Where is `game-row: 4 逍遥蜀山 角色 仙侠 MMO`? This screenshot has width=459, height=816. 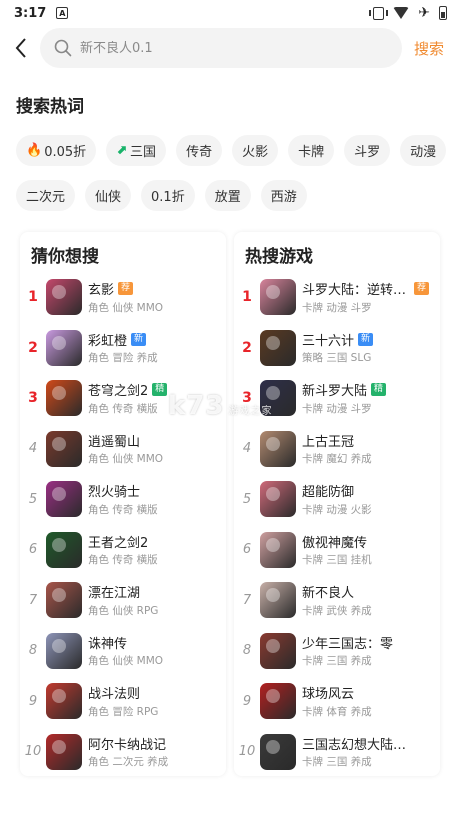
game-row: 4 逍遥蜀山 角色 仙侠 MMO is located at coordinates (123, 449).